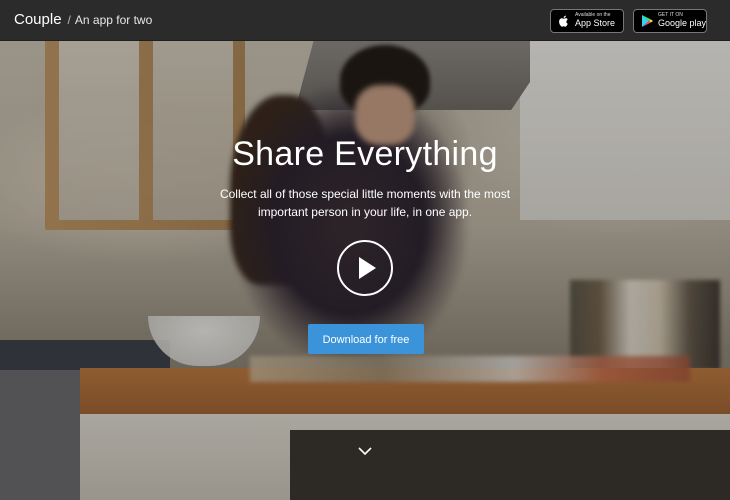 Image resolution: width=730 pixels, height=500 pixels. I want to click on app-store-big-text: App Store, so click(595, 23).